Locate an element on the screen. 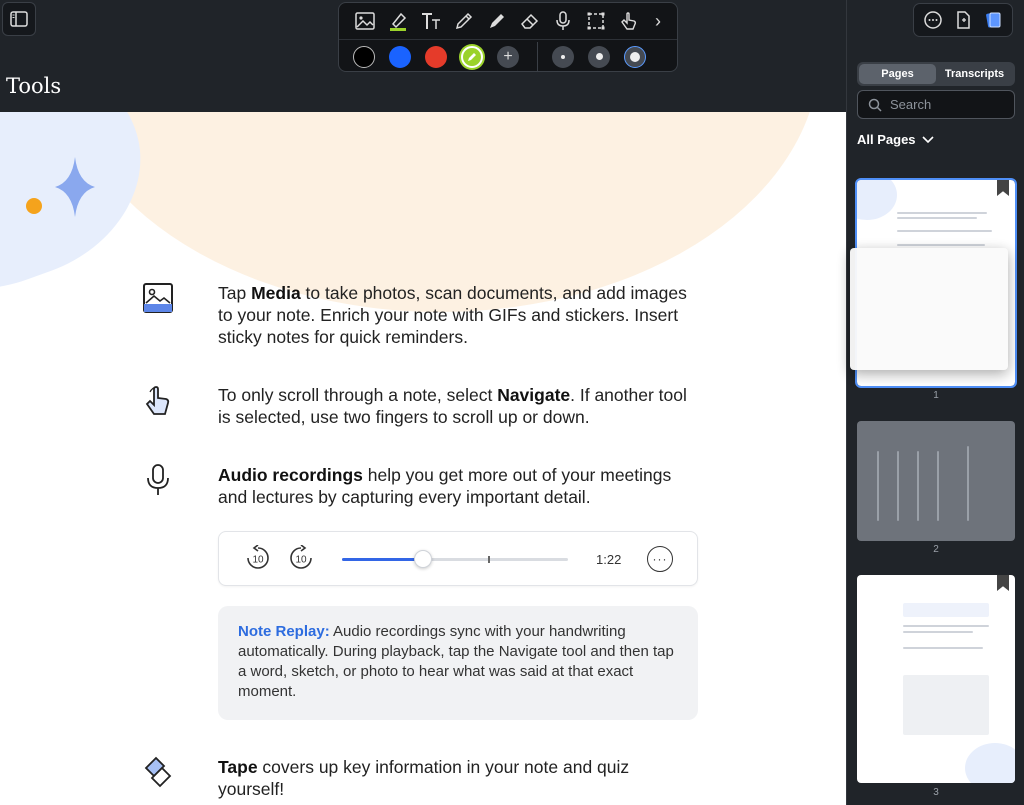 This screenshot has width=1024, height=805. scrubber-handle is located at coordinates (423, 559).